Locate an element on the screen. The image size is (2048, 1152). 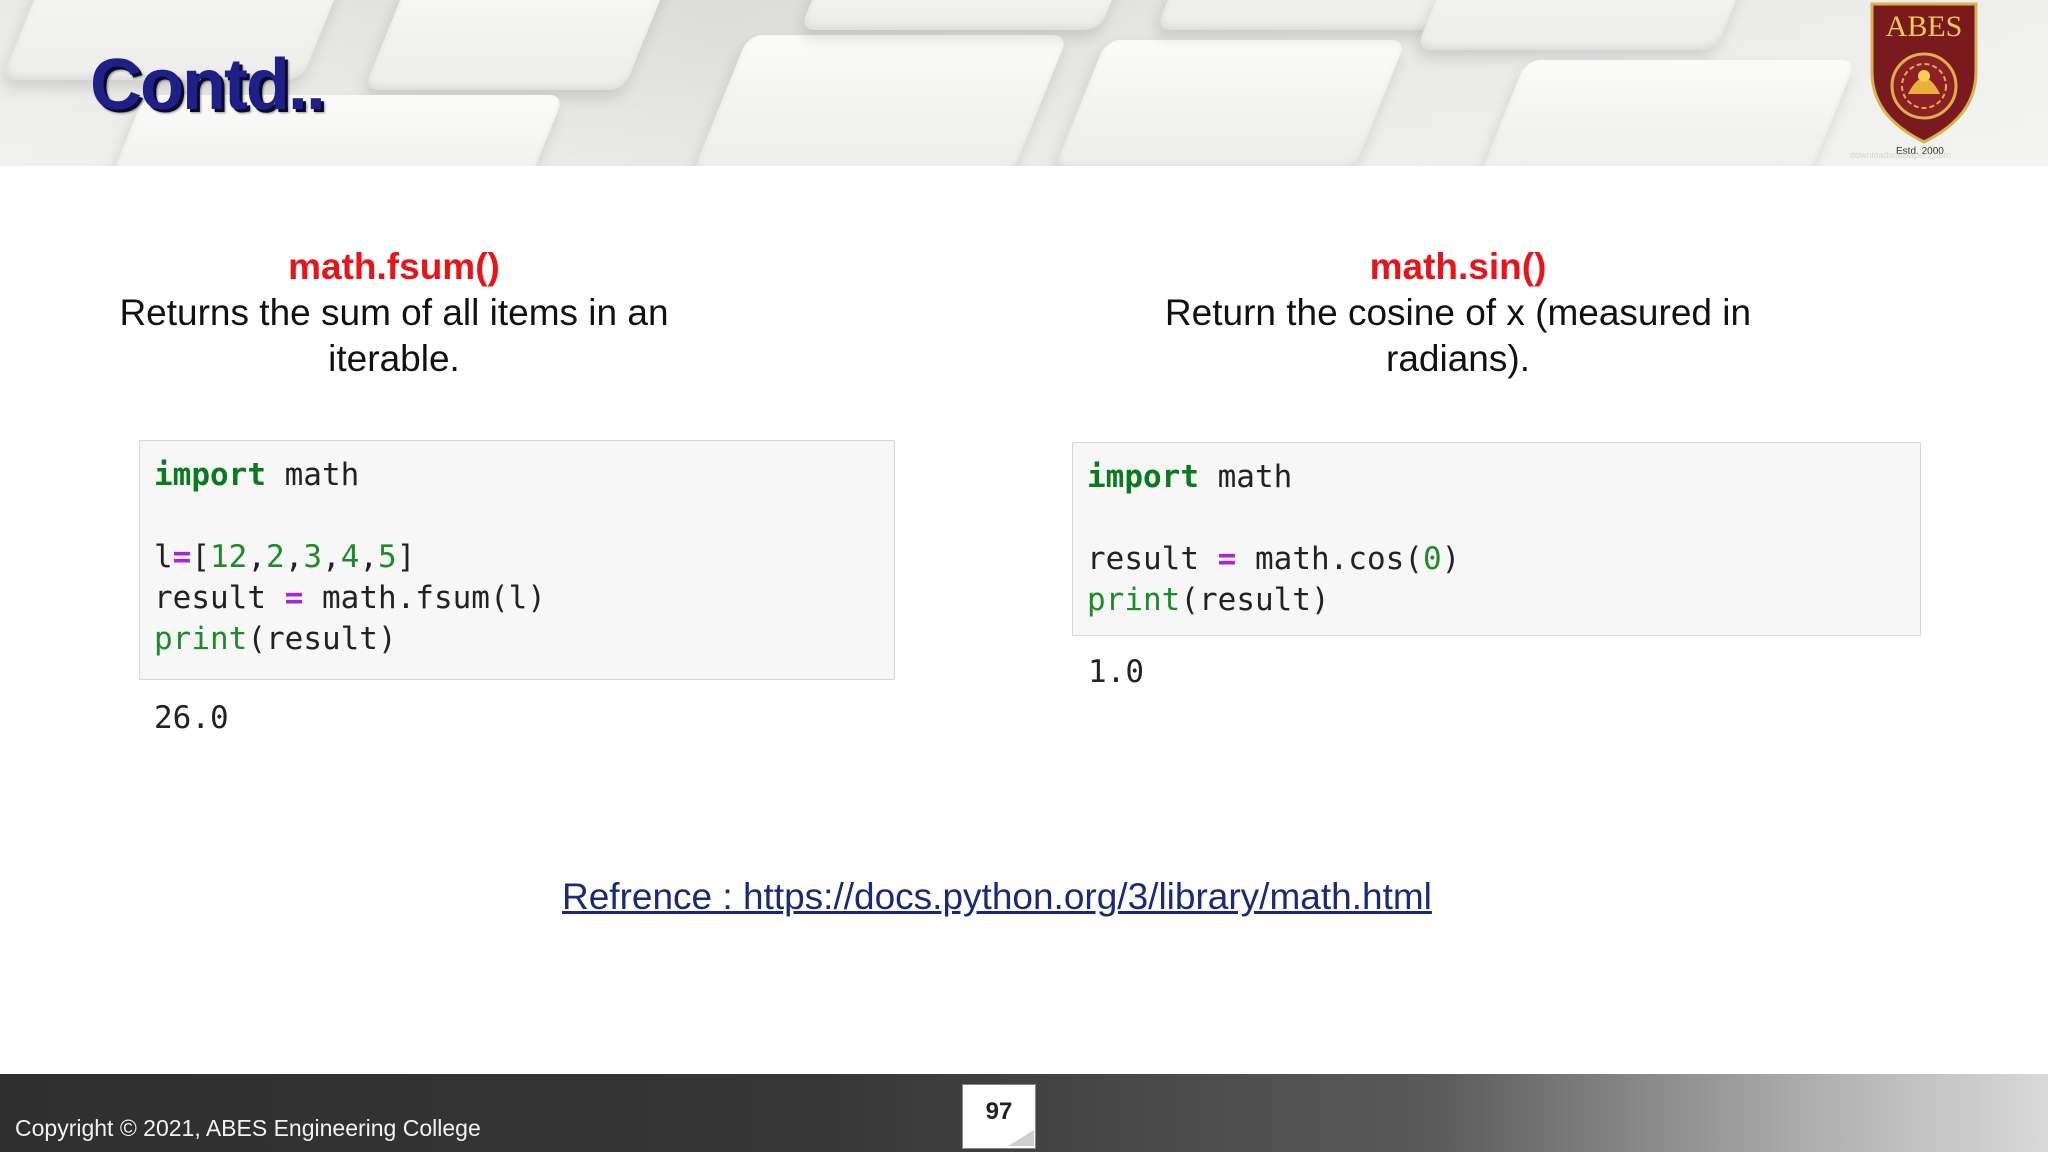
sin-output: 1.0 is located at coordinates (1116, 672).